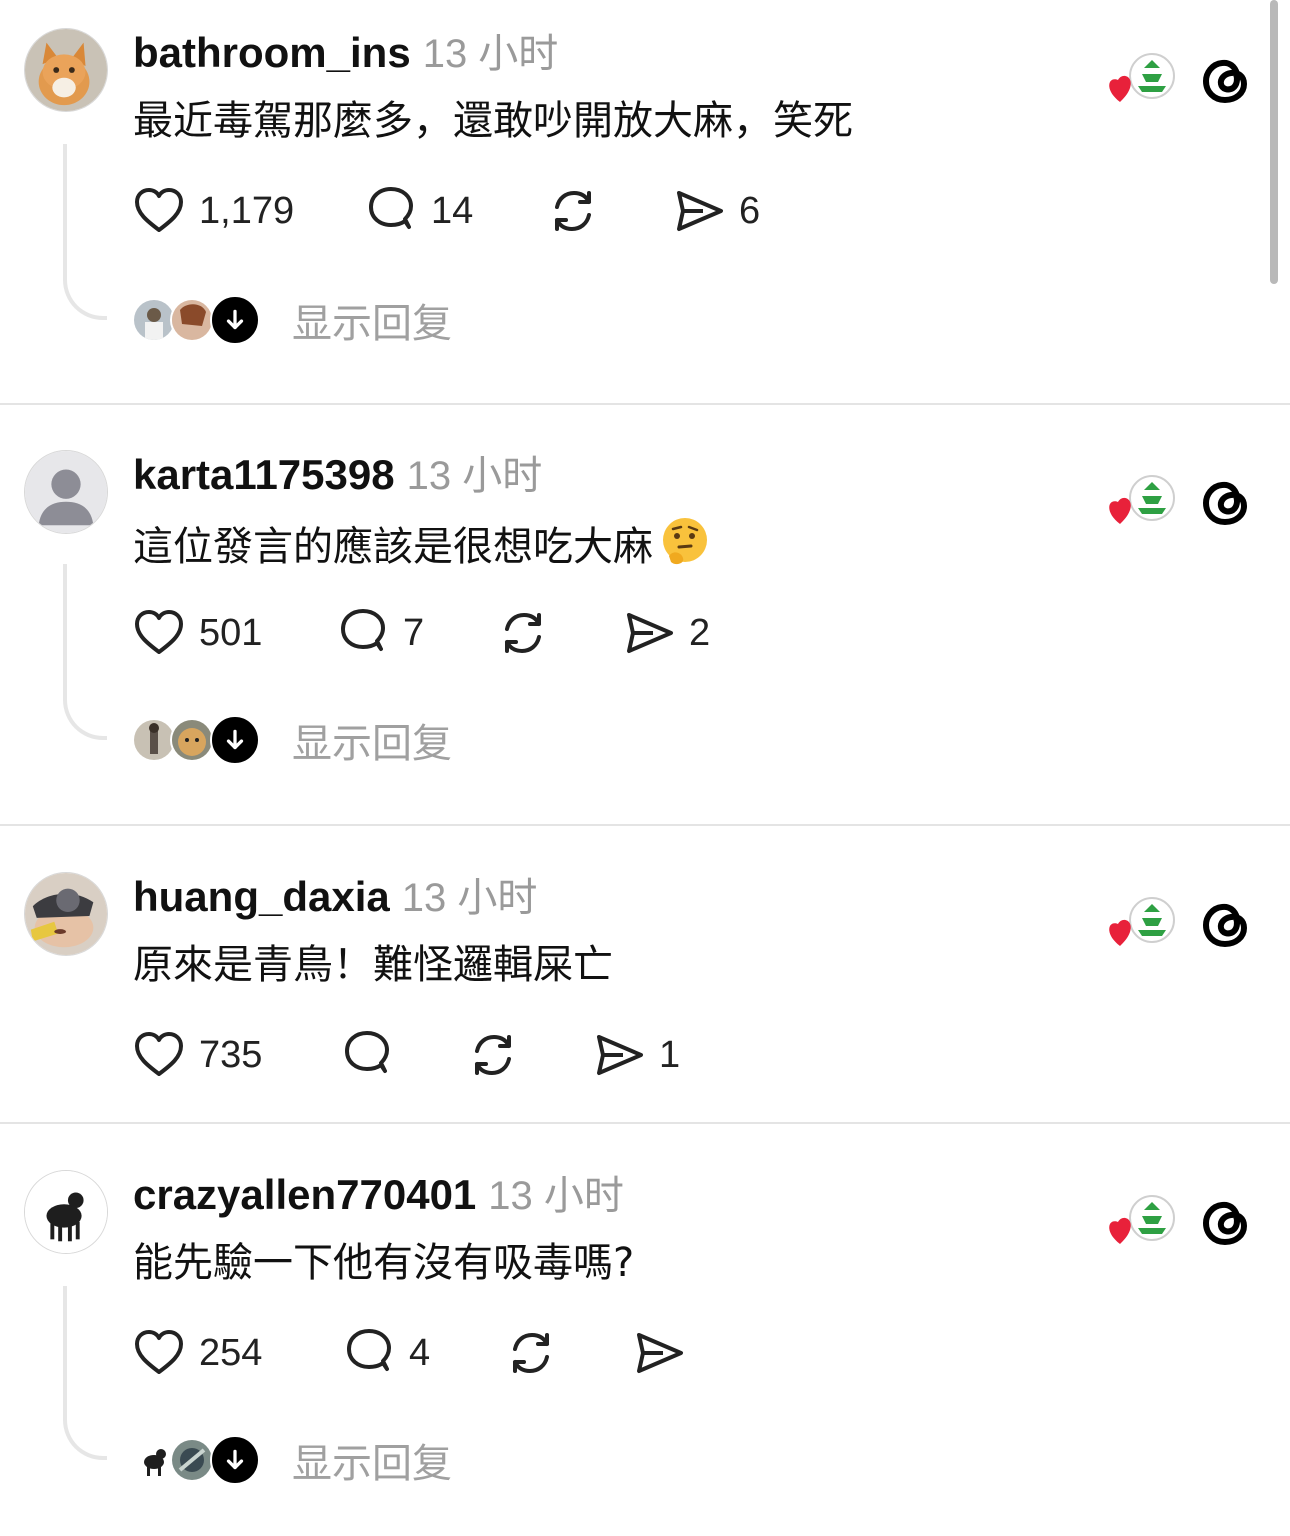 Image resolution: width=1290 pixels, height=1536 pixels. I want to click on photo-avatar-image, so click(66, 914).